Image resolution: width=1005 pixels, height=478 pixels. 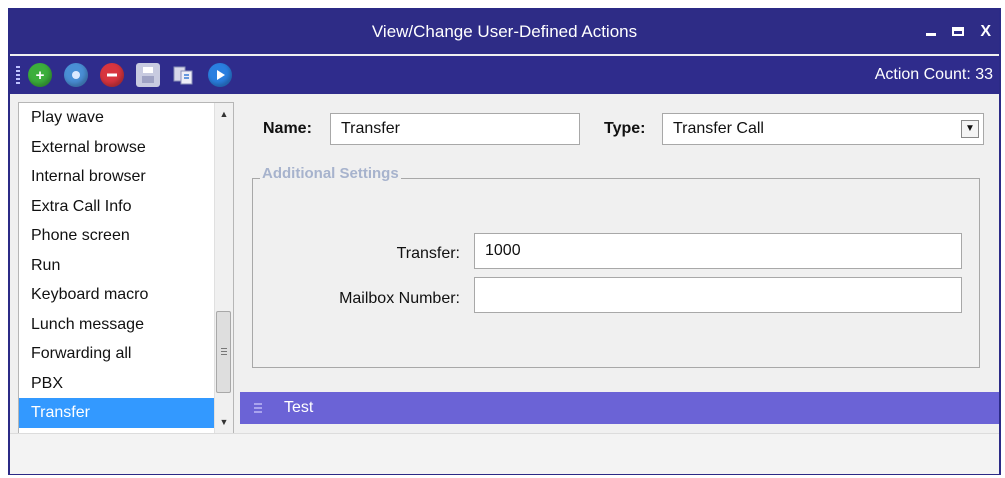 What do you see at coordinates (224, 114) in the screenshot?
I see `scroll-up-icon: ▲` at bounding box center [224, 114].